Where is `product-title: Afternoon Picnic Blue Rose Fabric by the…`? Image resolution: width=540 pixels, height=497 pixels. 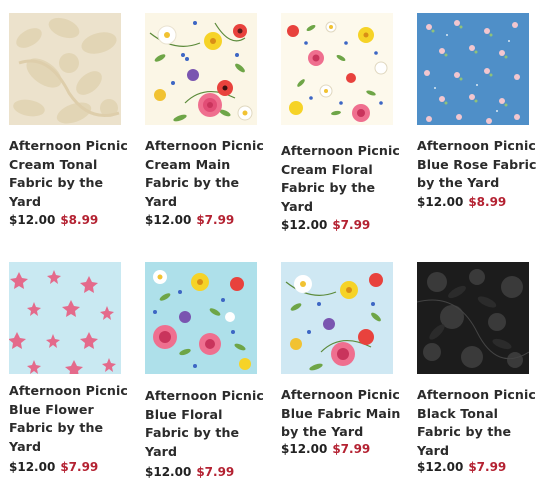 product-title: Afternoon Picnic Blue Rose Fabric by the… is located at coordinates (478, 165).